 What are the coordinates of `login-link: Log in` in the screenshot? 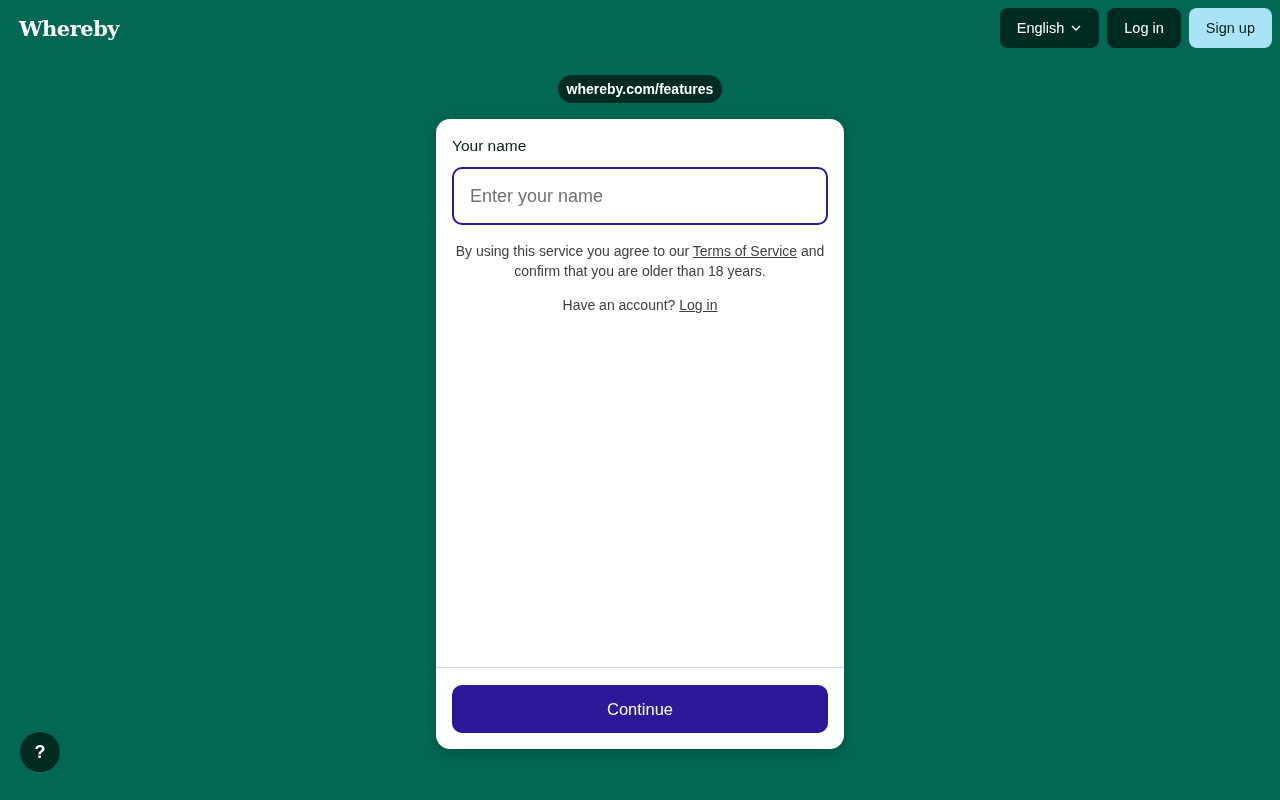 It's located at (698, 305).